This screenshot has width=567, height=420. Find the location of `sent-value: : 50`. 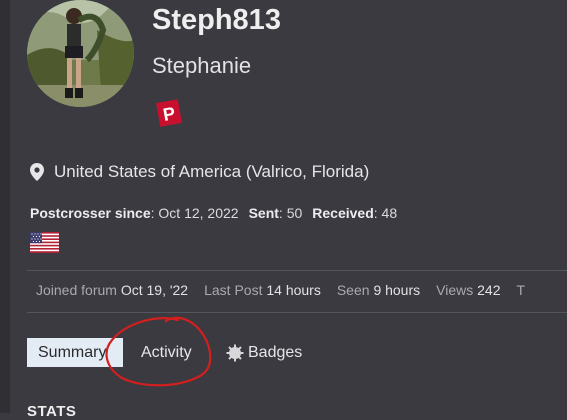

sent-value: : 50 is located at coordinates (290, 213).